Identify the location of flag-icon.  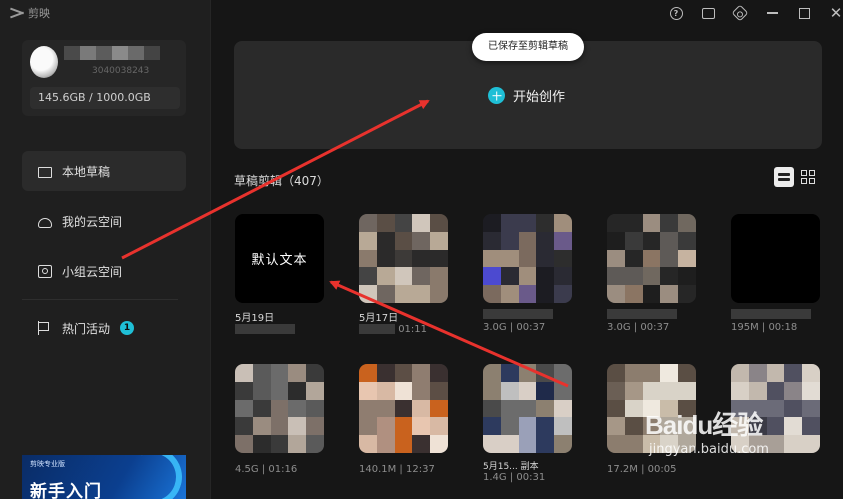
(45, 328).